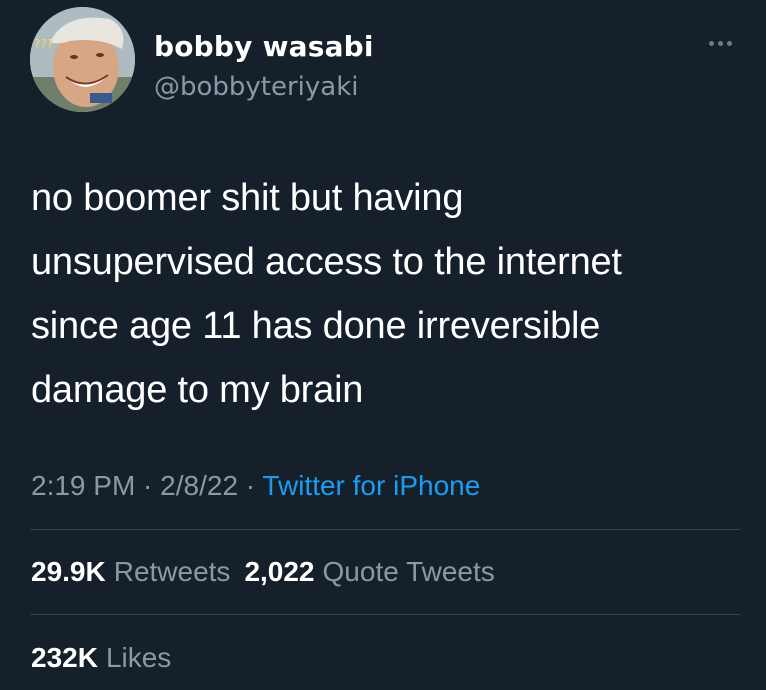  Describe the element at coordinates (83, 485) in the screenshot. I see `tweet-time: 2:19 PM` at that location.